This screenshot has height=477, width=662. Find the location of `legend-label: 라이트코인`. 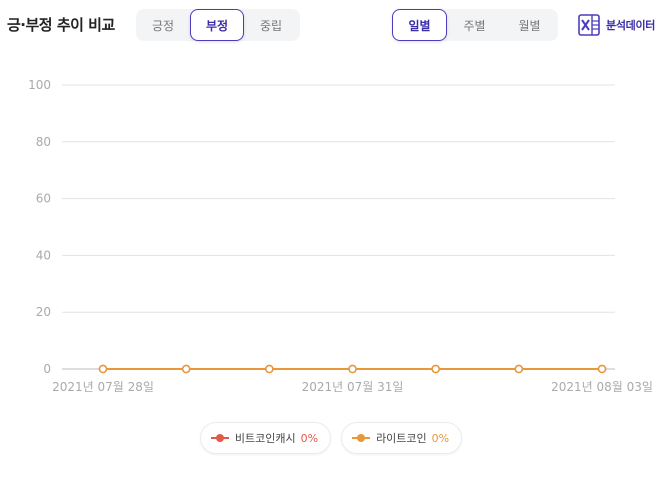

legend-label: 라이트코인 is located at coordinates (401, 438).